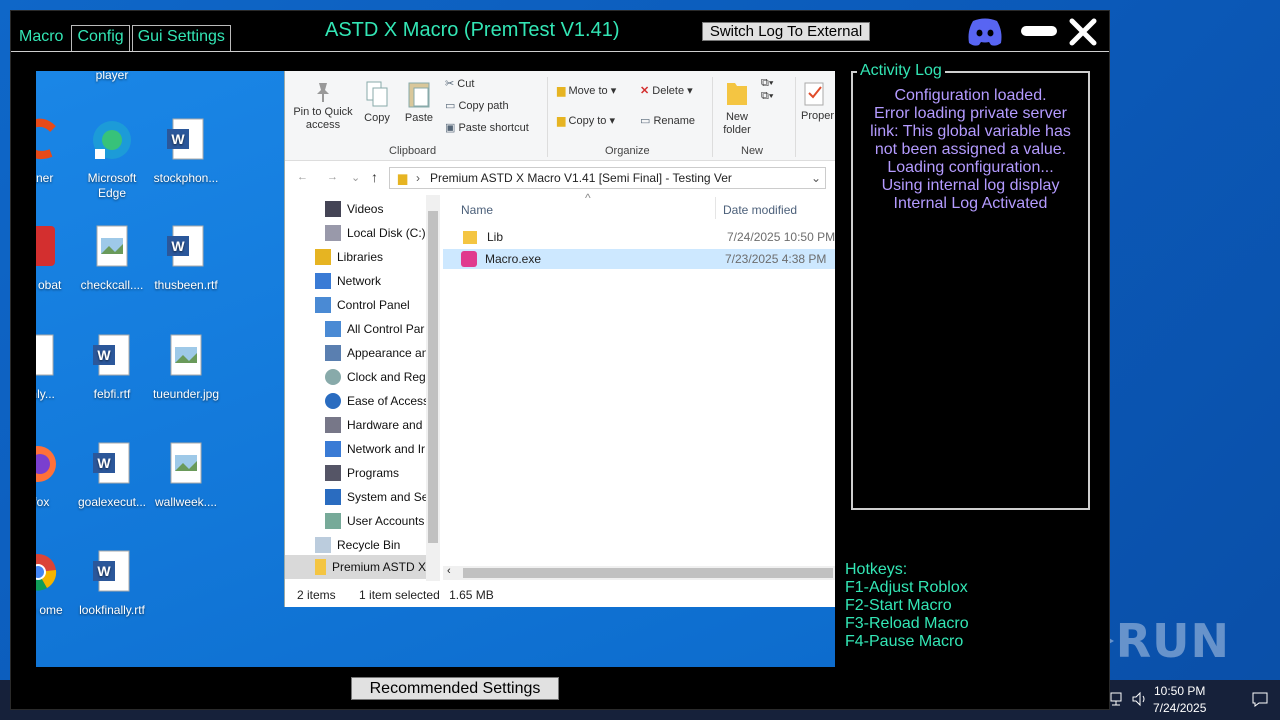 This screenshot has height=720, width=1280. I want to click on tab-config: Config, so click(100, 38).